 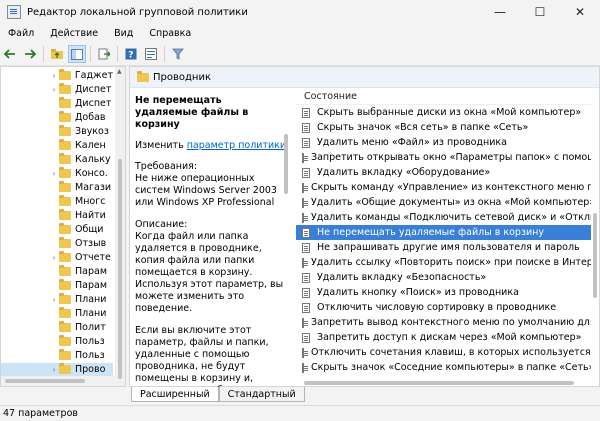 What do you see at coordinates (57, 117) in the screenshot?
I see `tree-item: Добав` at bounding box center [57, 117].